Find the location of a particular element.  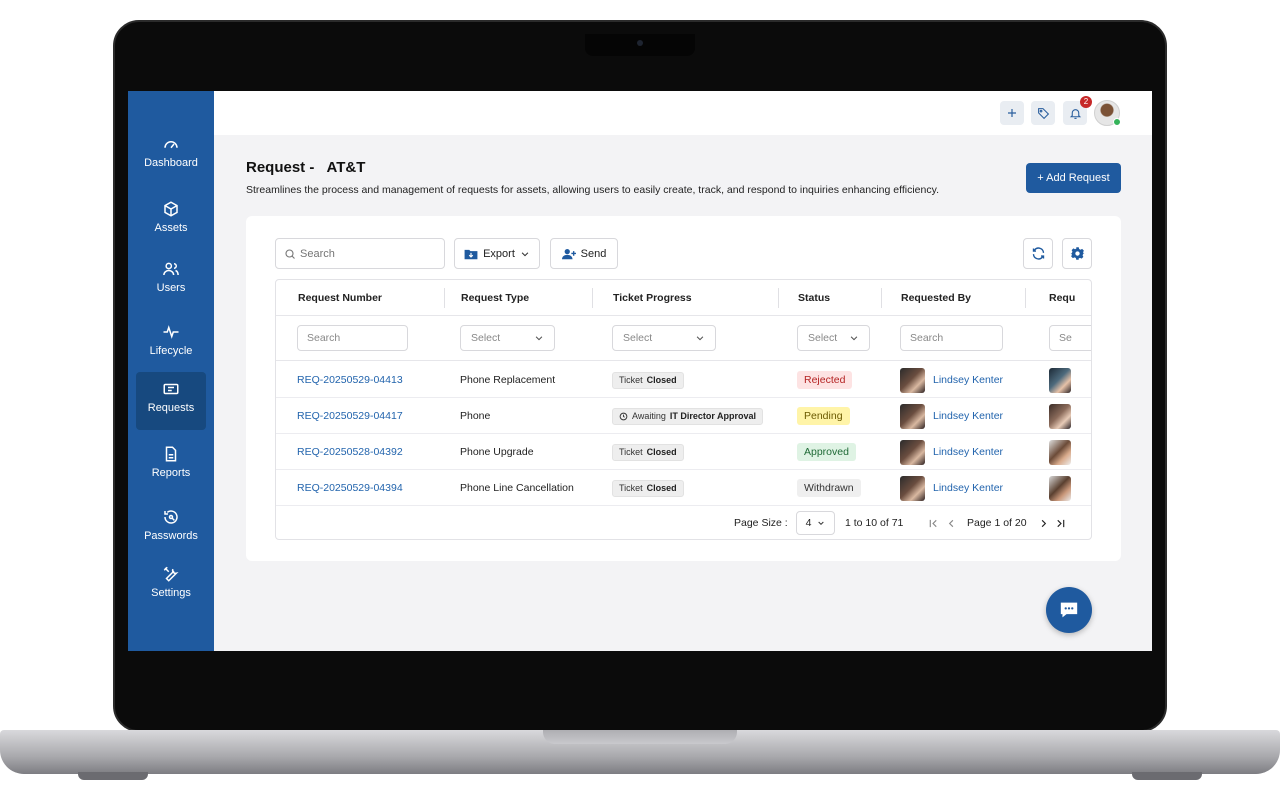

sidebar-item-requests: Requests is located at coordinates (171, 401).